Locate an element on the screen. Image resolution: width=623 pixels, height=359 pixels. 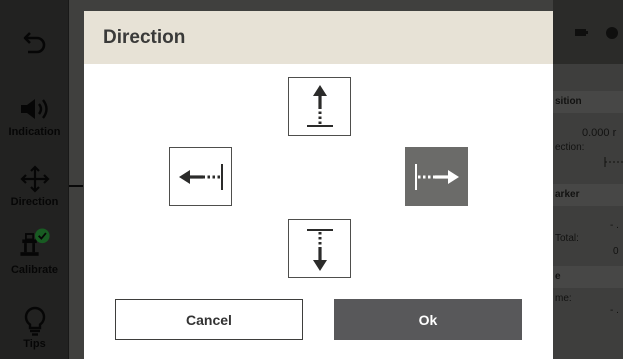
arrow-up-from-line-icon is located at coordinates (319, 105).